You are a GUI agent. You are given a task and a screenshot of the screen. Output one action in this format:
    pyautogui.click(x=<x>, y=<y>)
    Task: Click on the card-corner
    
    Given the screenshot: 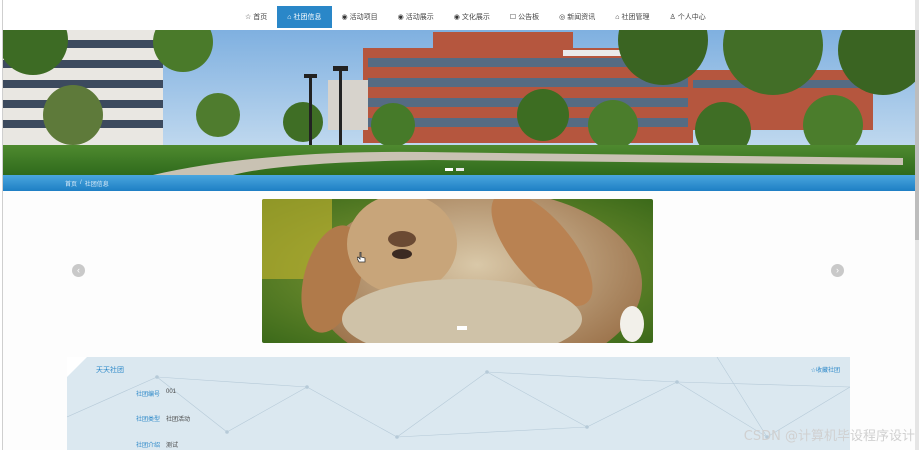 What is the action you would take?
    pyautogui.click(x=77, y=367)
    